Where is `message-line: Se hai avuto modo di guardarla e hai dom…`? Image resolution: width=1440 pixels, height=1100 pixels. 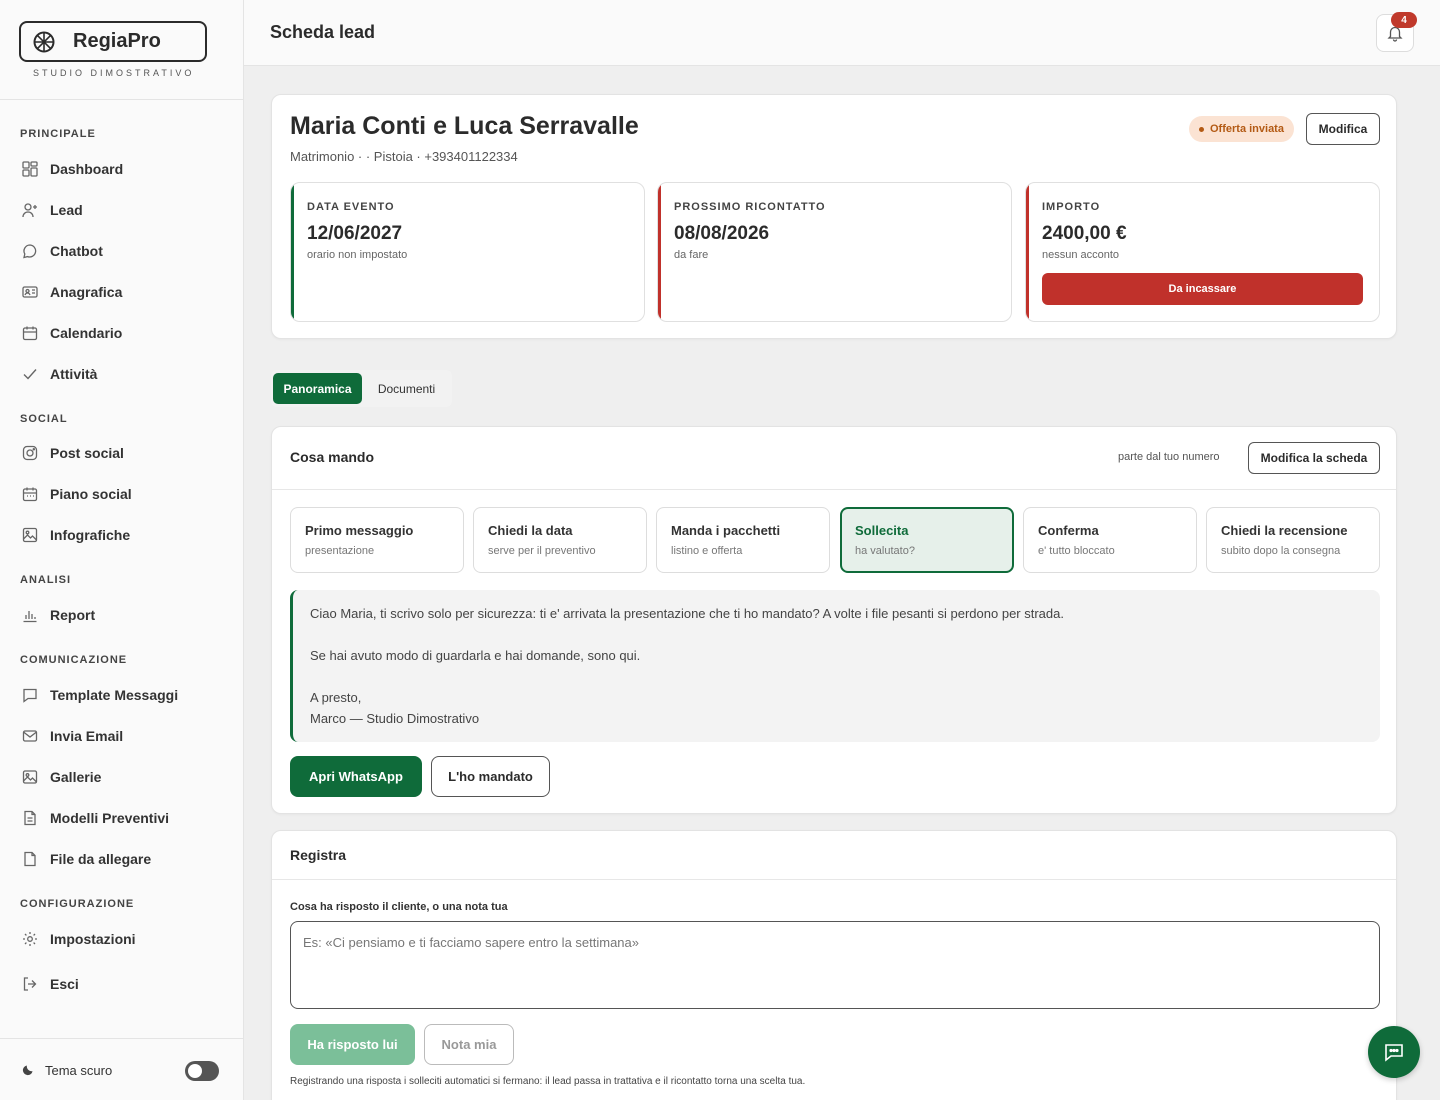 message-line: Se hai avuto modo di guardarla e hai dom… is located at coordinates (475, 655).